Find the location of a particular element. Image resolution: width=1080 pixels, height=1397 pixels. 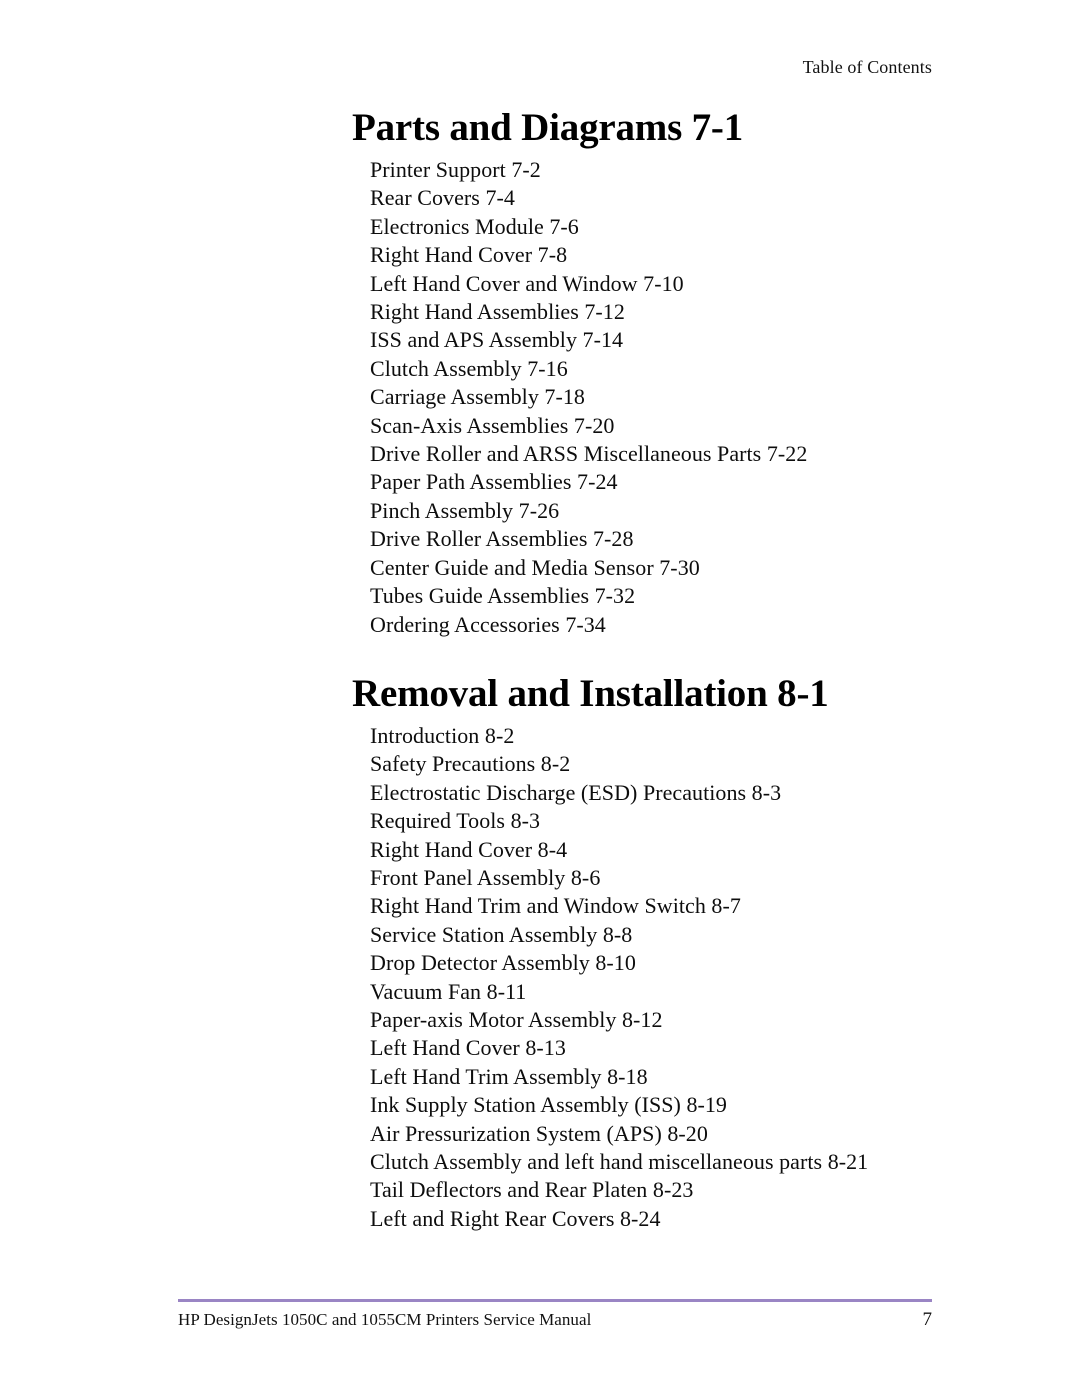

toc-entry: Pinch Assembly 7-26 is located at coordinates (661, 511).